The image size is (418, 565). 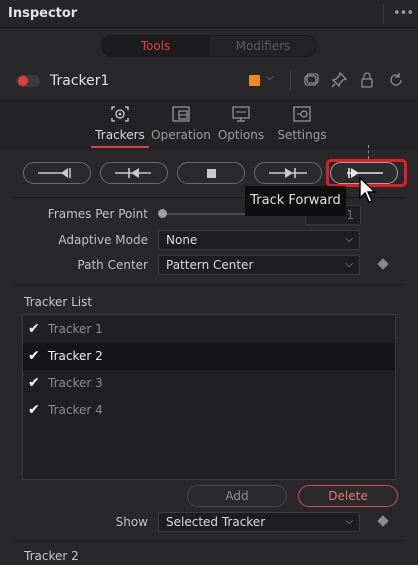 What do you see at coordinates (302, 124) in the screenshot?
I see `tab-settings: Settings` at bounding box center [302, 124].